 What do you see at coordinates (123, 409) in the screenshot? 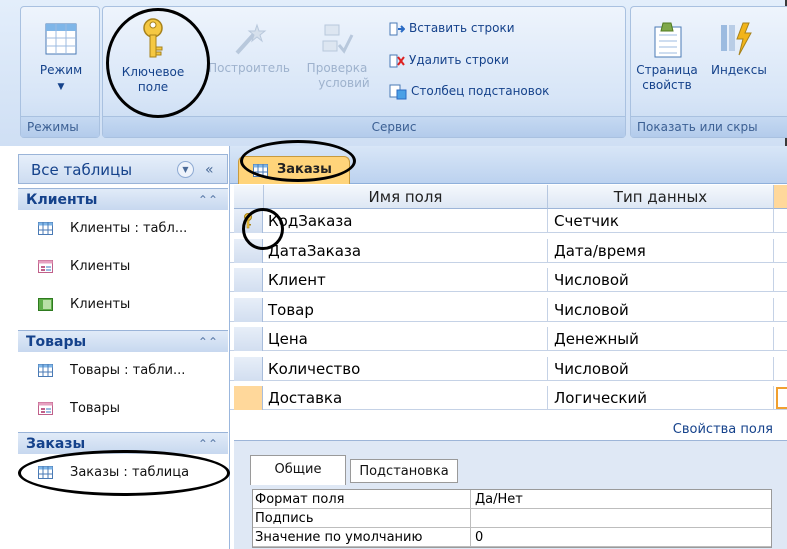
I see `nav-item-tovary-form: Товары` at bounding box center [123, 409].